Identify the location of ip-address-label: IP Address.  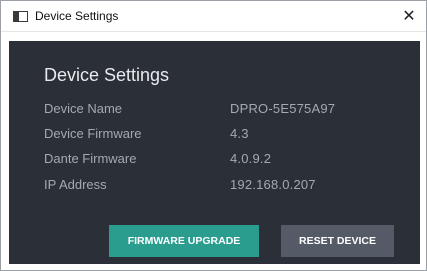
(75, 184).